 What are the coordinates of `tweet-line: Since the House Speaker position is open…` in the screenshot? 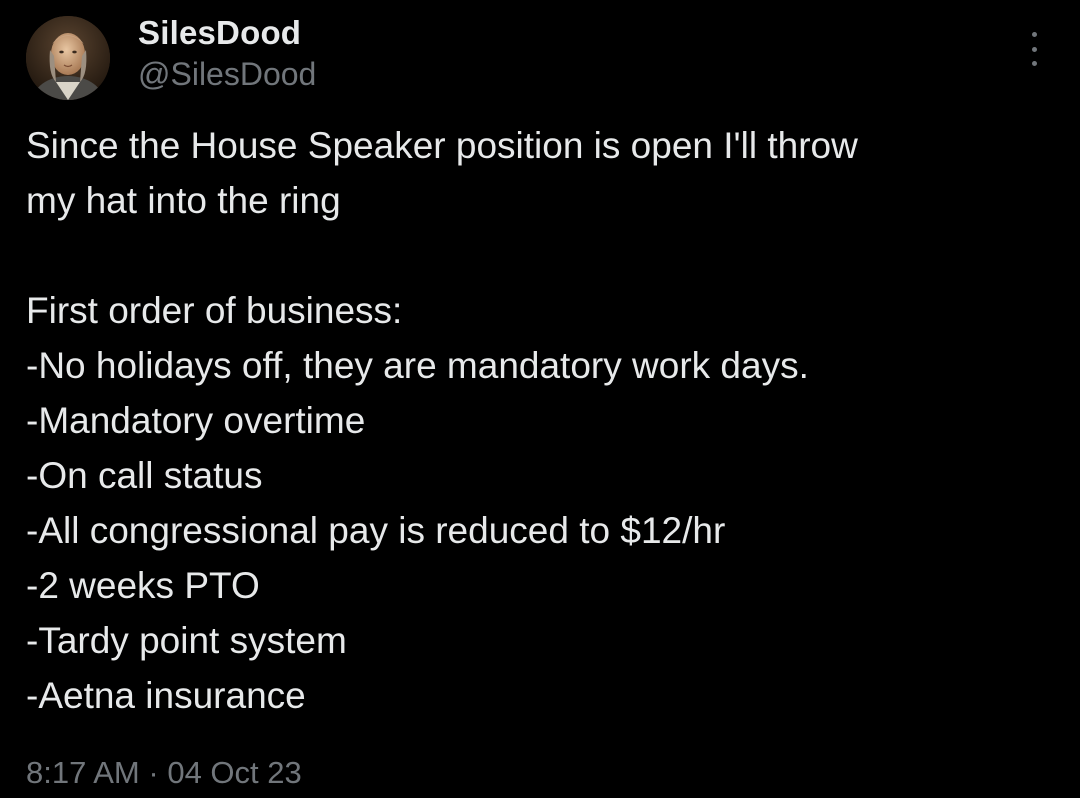 It's located at (442, 145).